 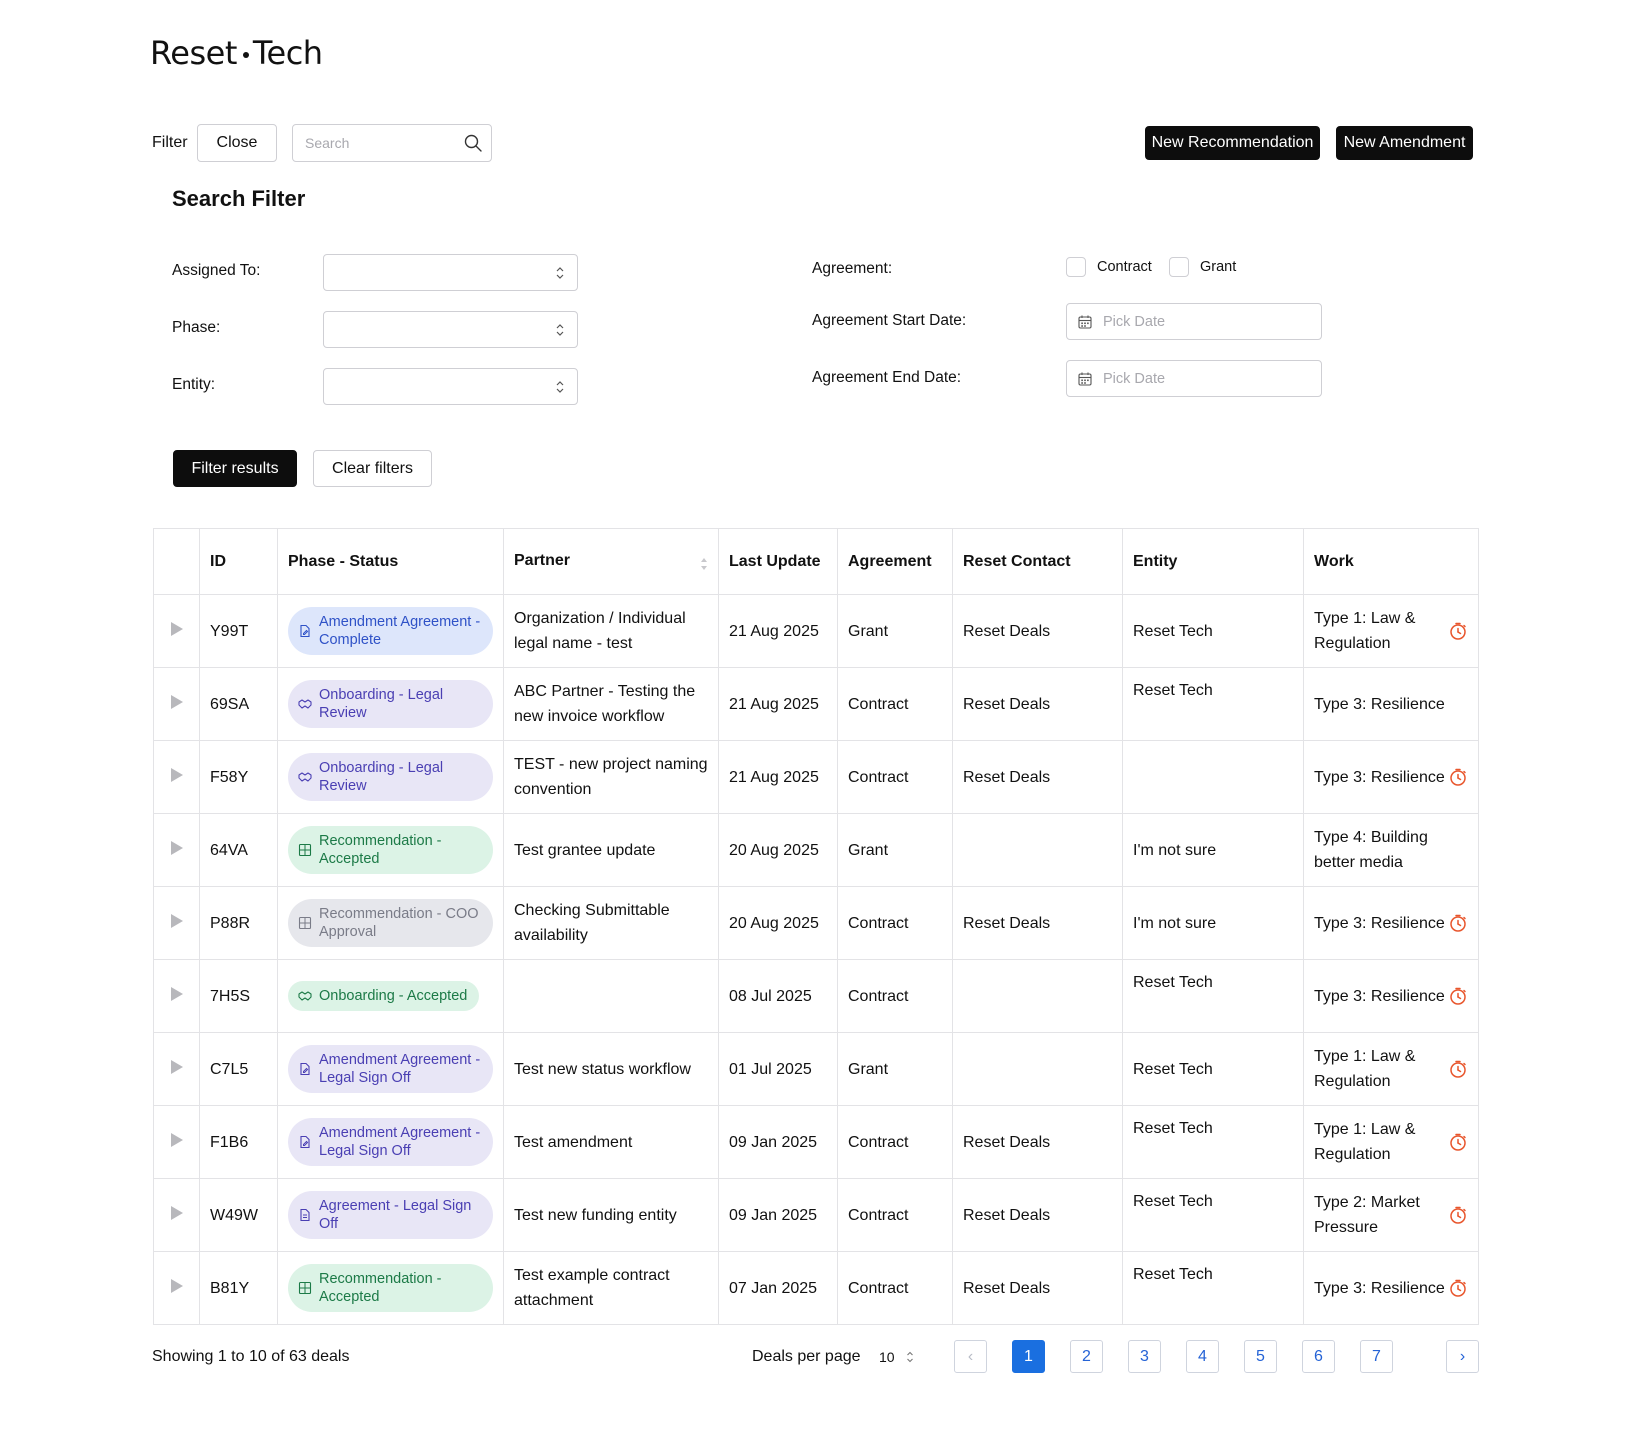 What do you see at coordinates (1037, 561) in the screenshot?
I see `reset-contact-column-header: Reset Contact` at bounding box center [1037, 561].